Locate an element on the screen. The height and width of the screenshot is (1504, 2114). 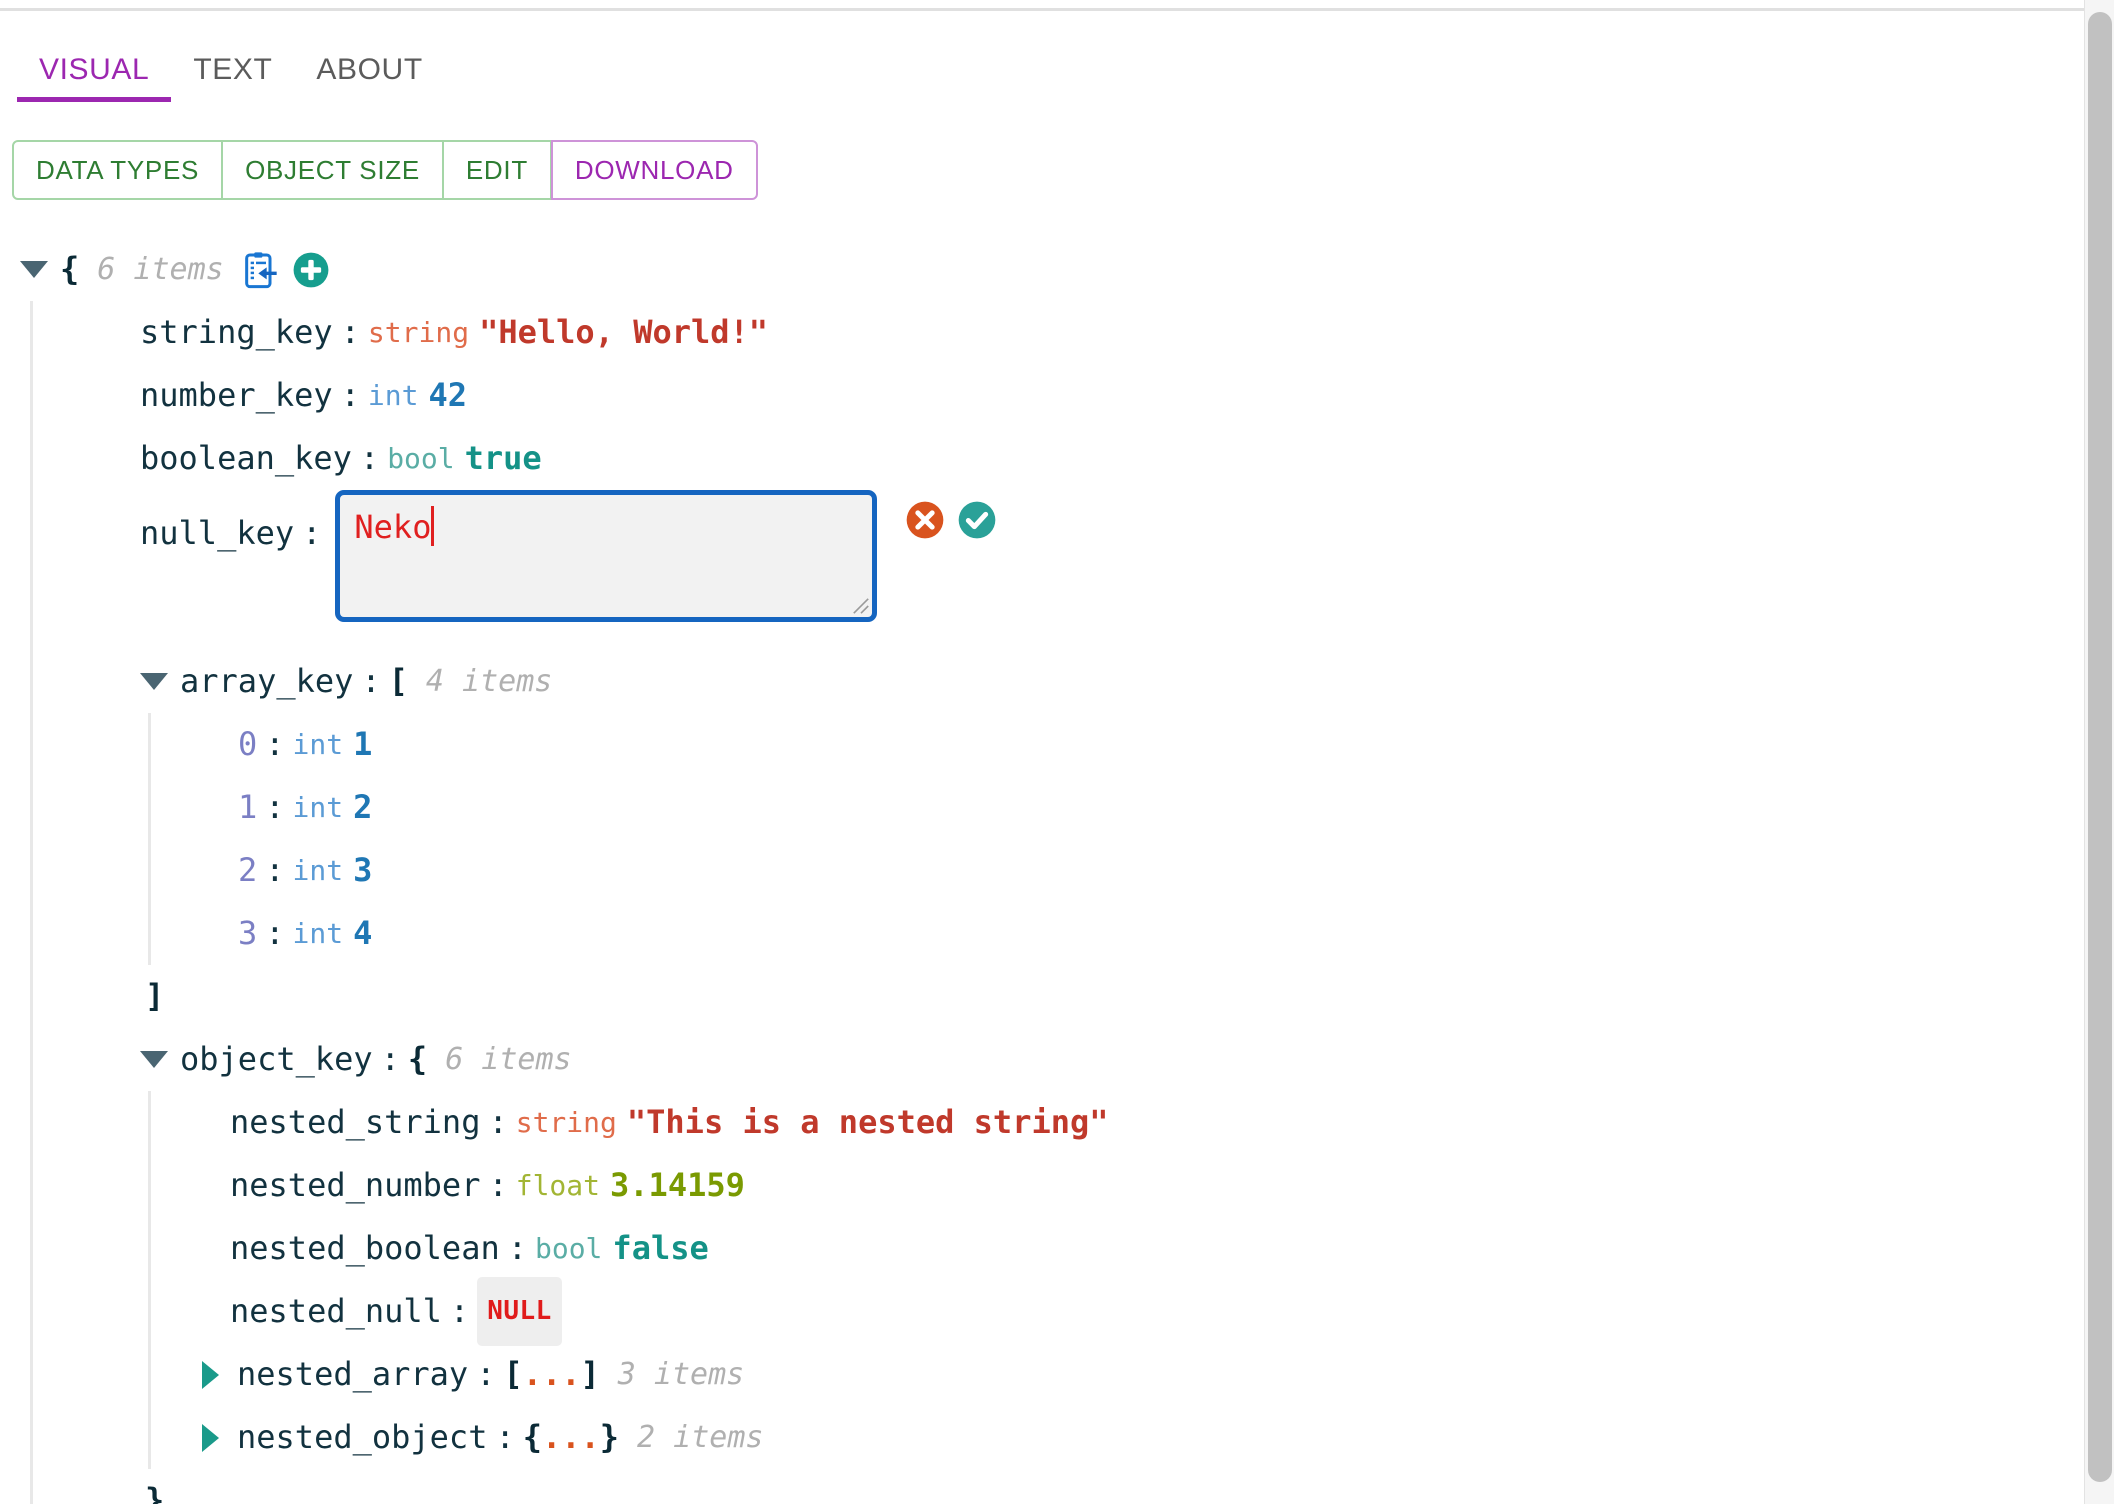
resize-handle-icon is located at coordinates (861, 606).